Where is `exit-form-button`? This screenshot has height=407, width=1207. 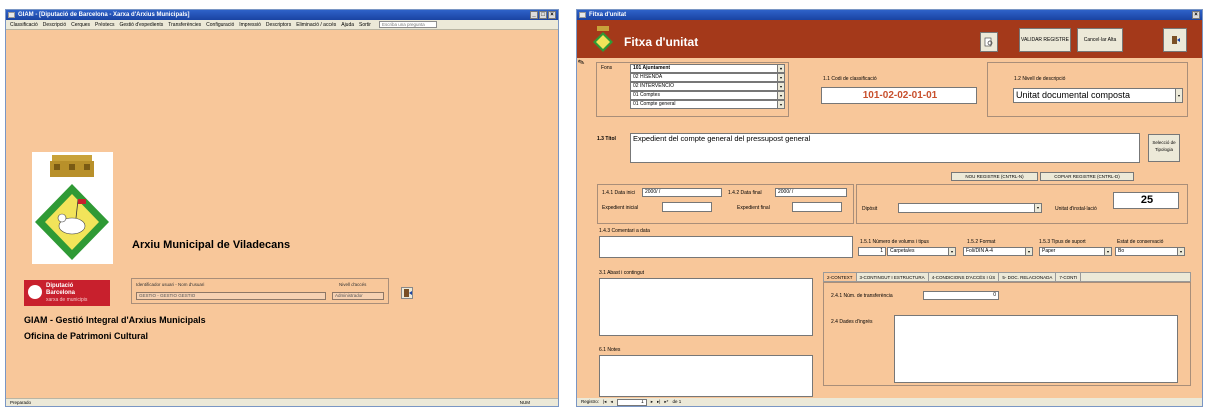 exit-form-button is located at coordinates (1175, 40).